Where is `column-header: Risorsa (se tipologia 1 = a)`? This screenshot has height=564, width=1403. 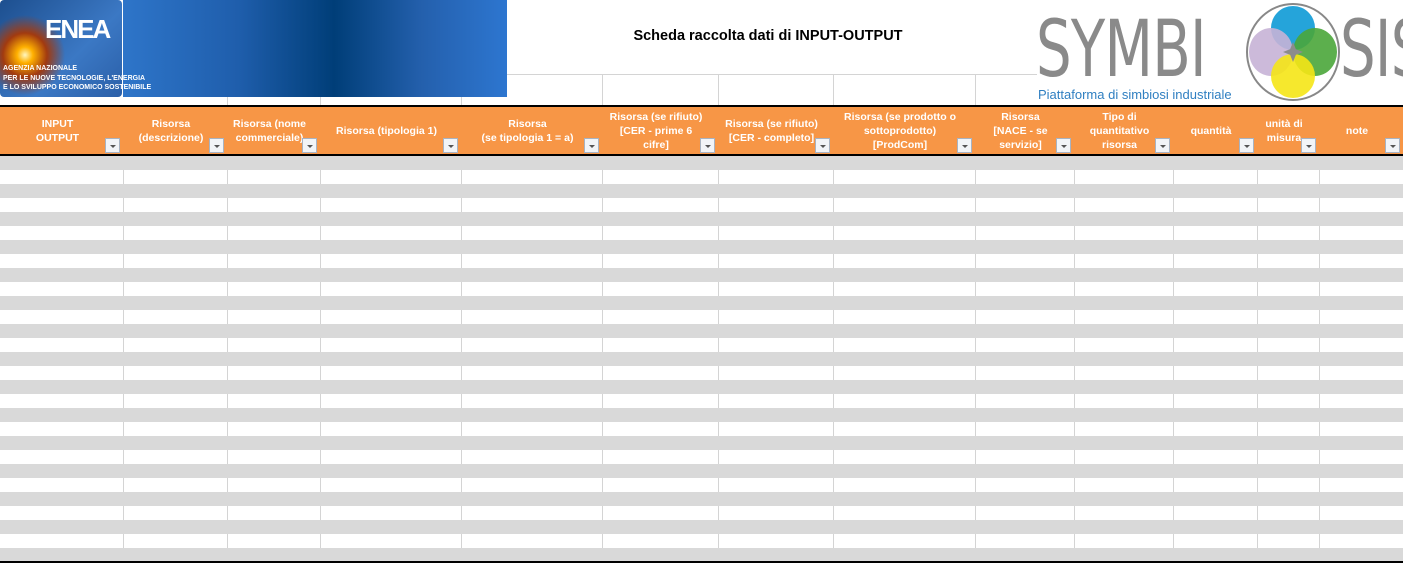 column-header: Risorsa (se tipologia 1 = a) is located at coordinates (531, 130).